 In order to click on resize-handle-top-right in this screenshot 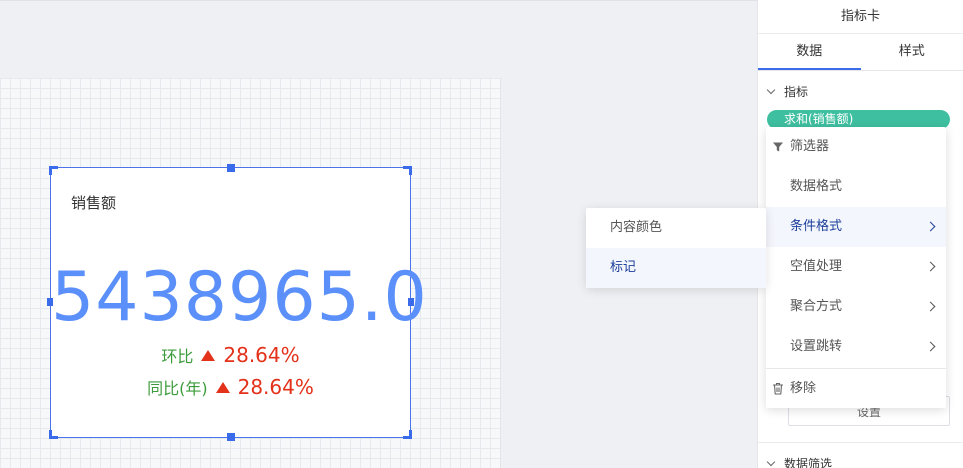, I will do `click(407, 170)`.